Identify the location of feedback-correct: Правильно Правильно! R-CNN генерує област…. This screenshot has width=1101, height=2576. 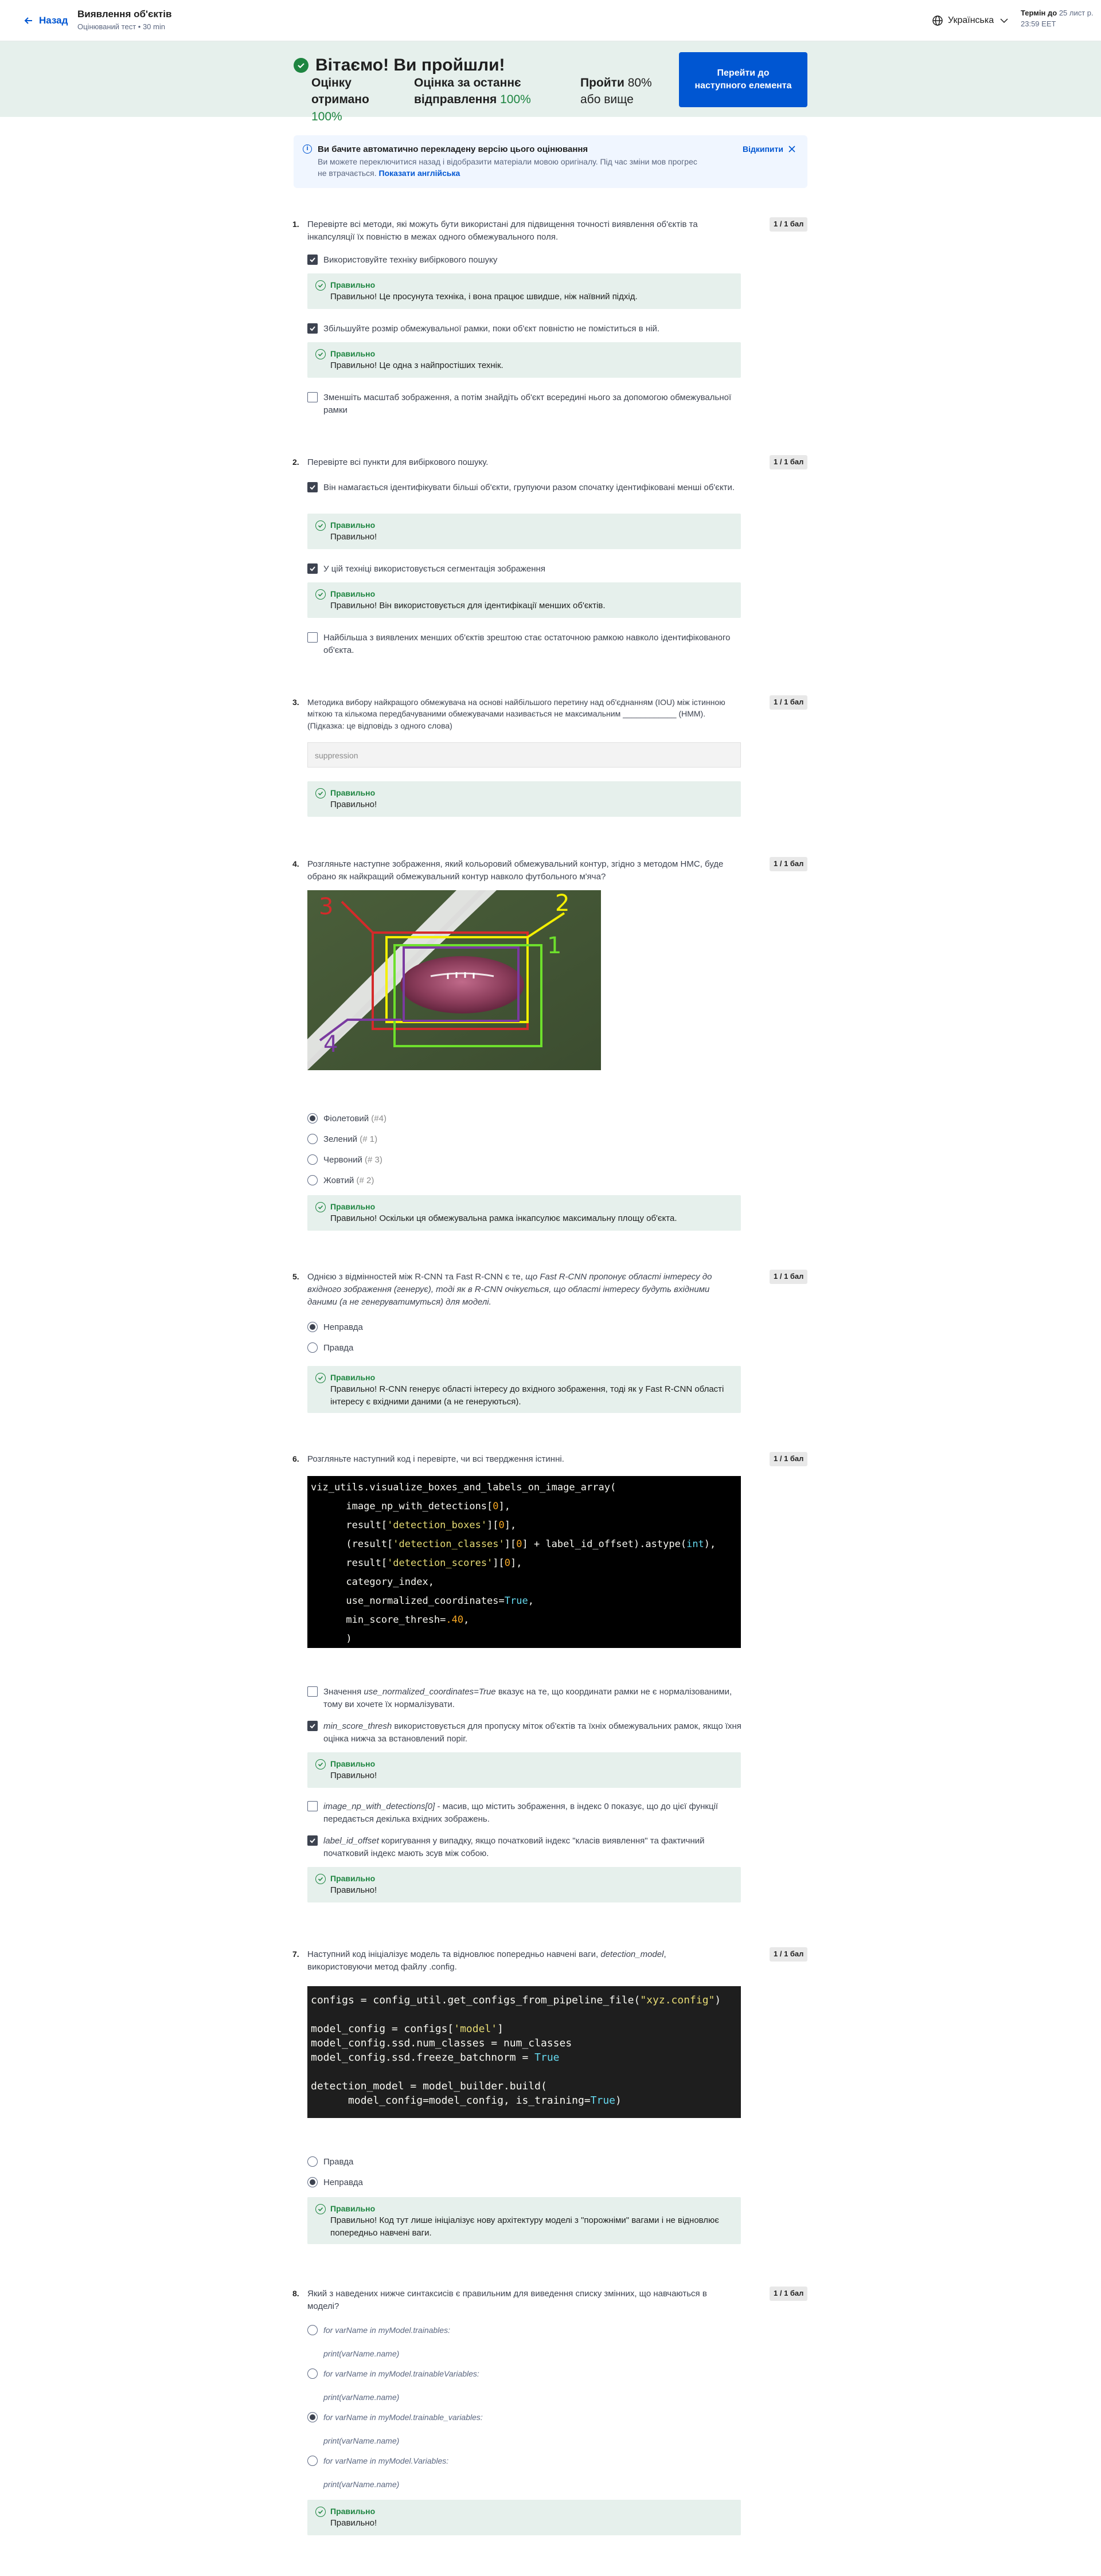
(524, 1389).